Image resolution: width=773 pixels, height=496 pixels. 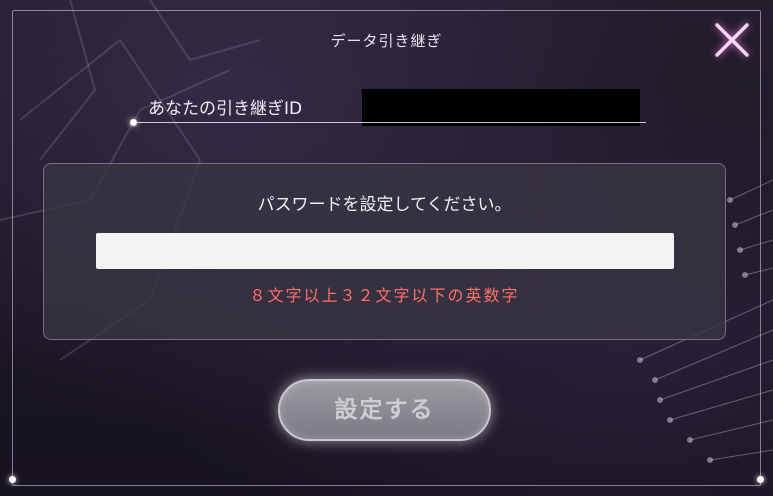 I want to click on transfer-id-dot, so click(x=133, y=122).